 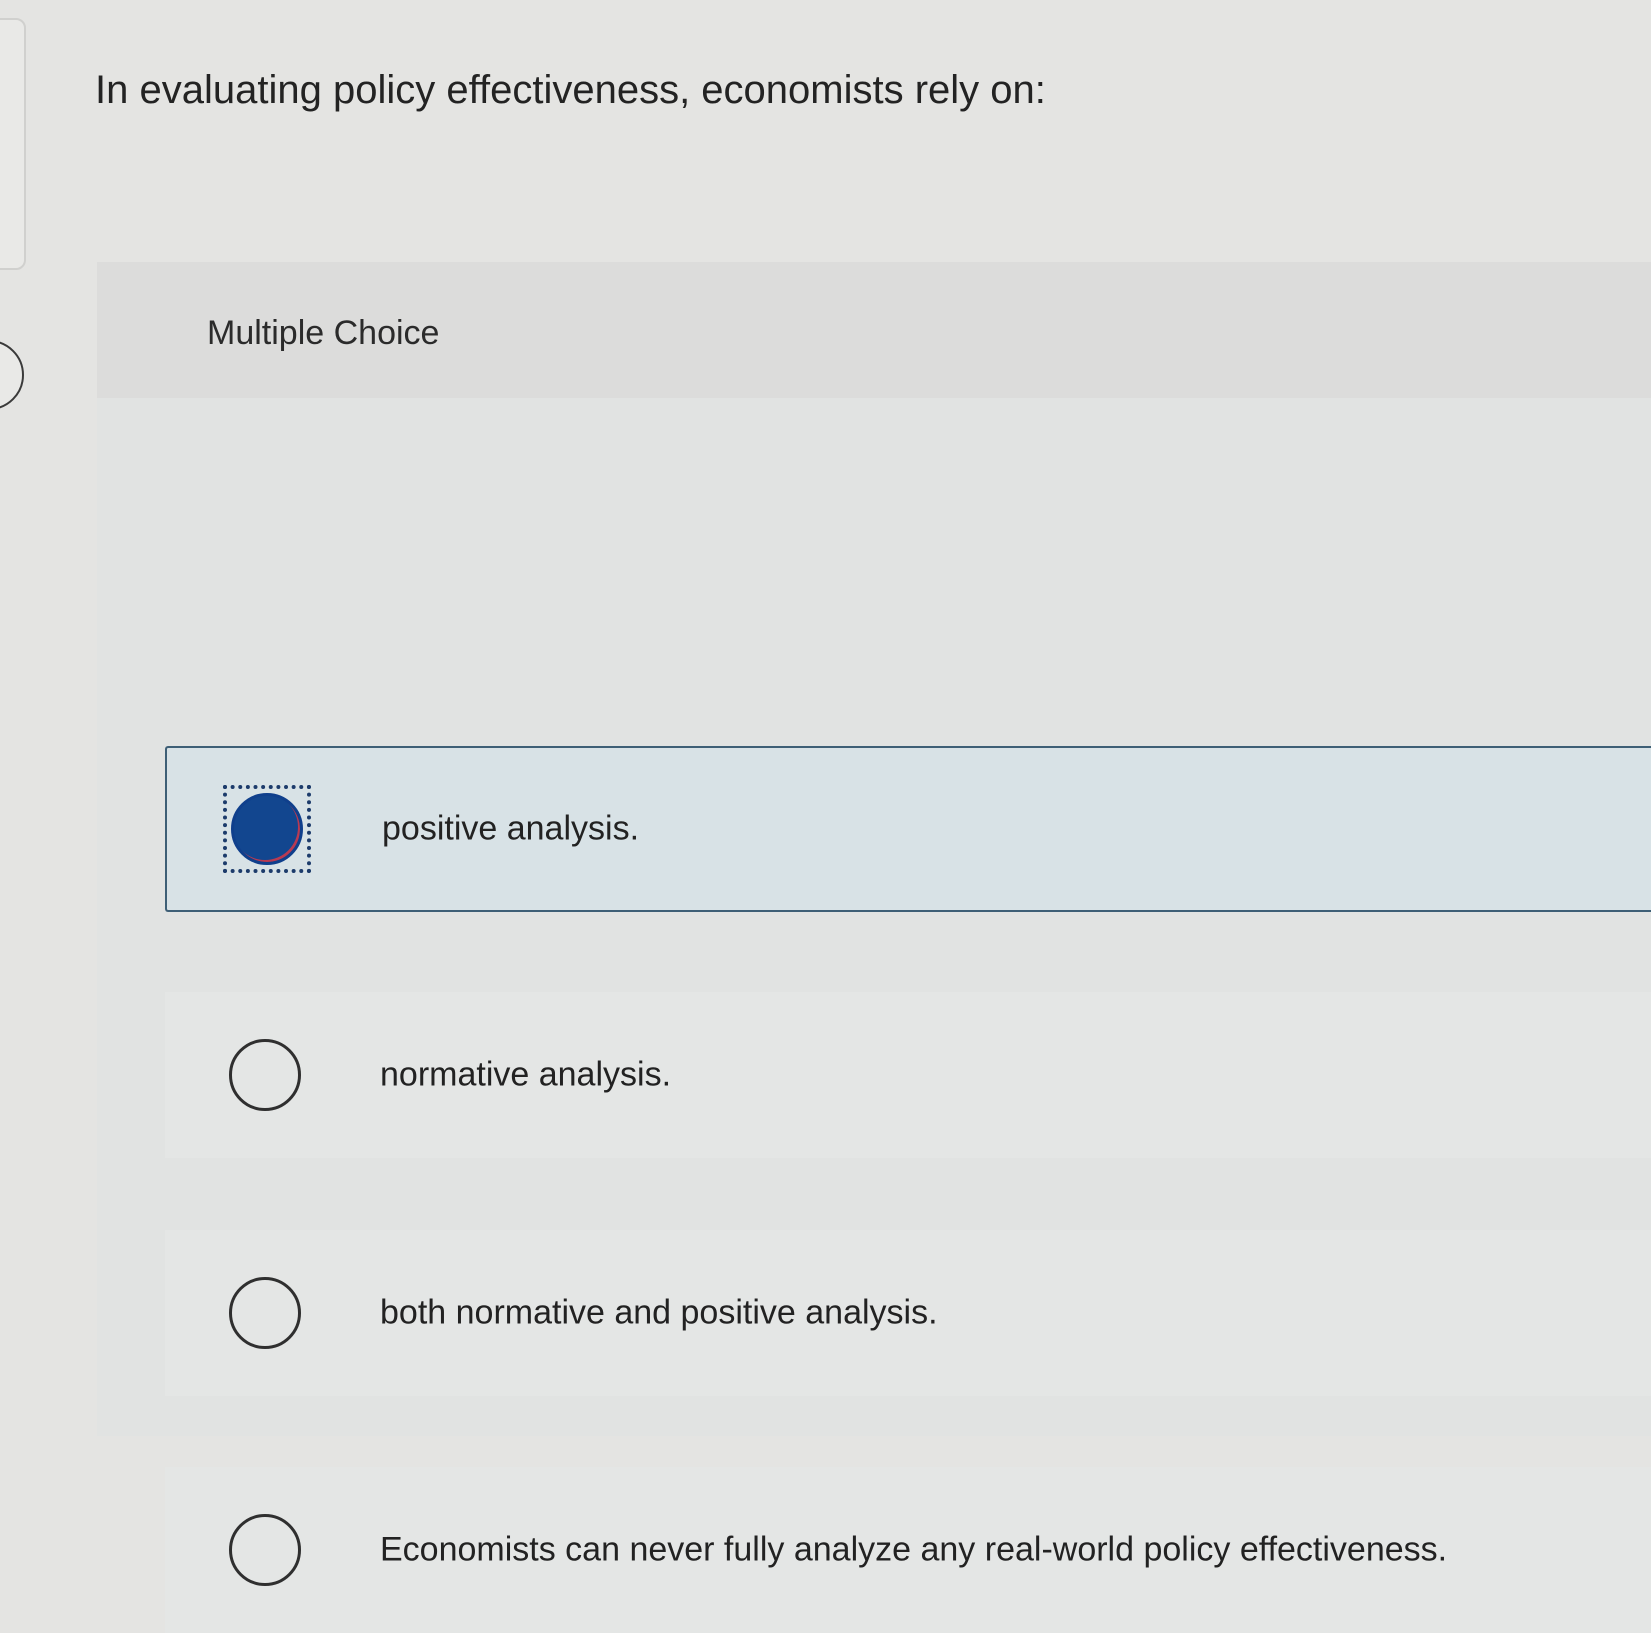 I want to click on option-label: positive analysis., so click(x=511, y=828).